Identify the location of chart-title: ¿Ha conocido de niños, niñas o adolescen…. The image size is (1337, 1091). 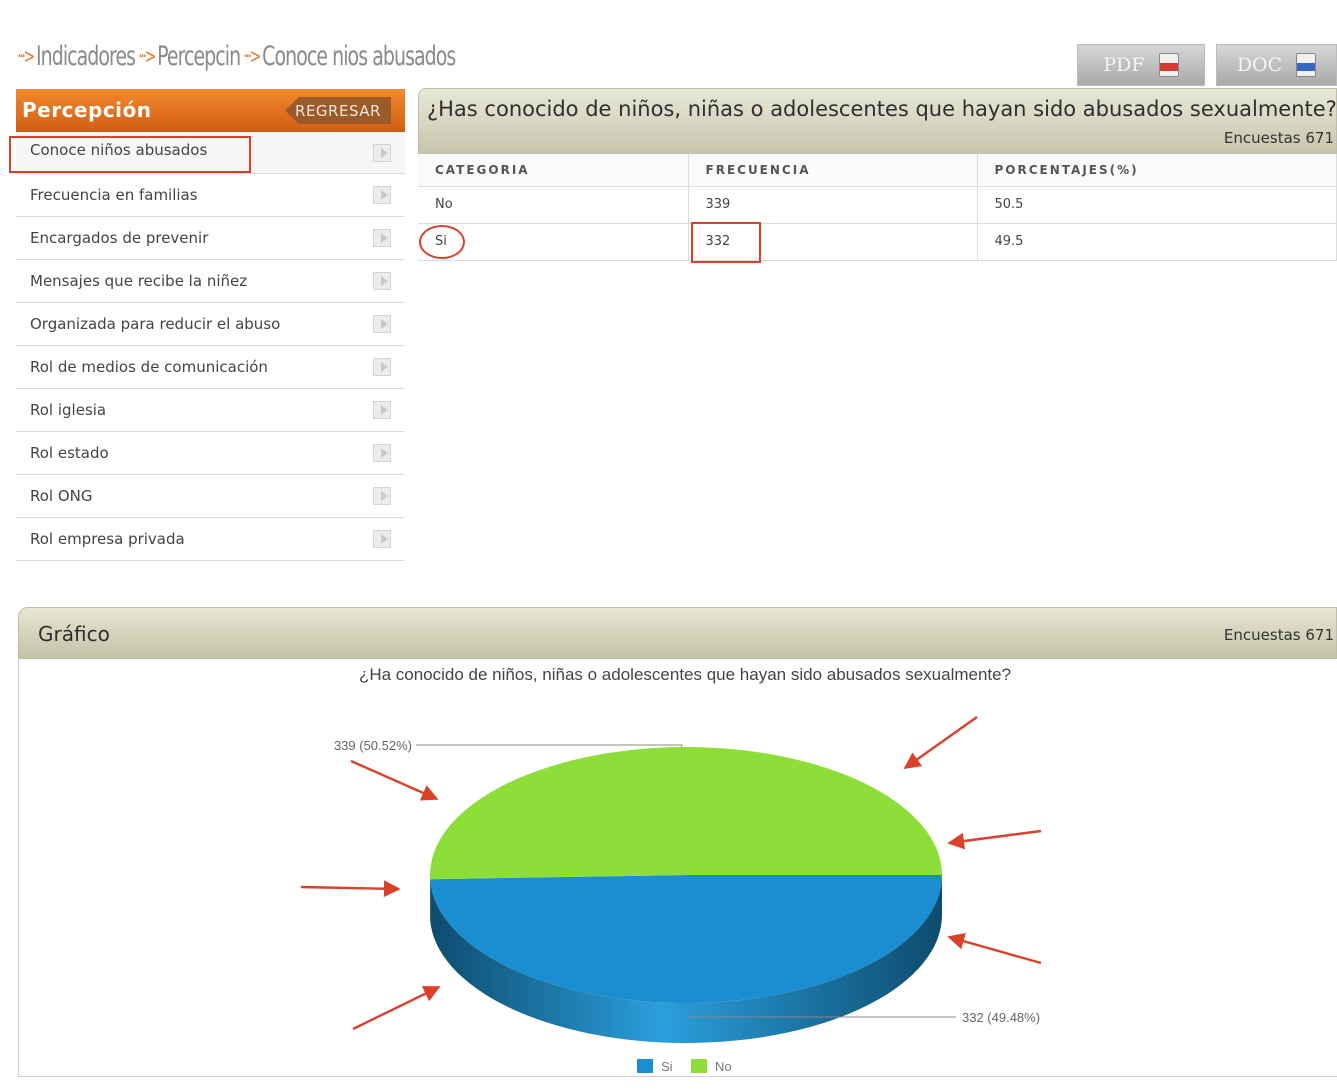
(685, 674).